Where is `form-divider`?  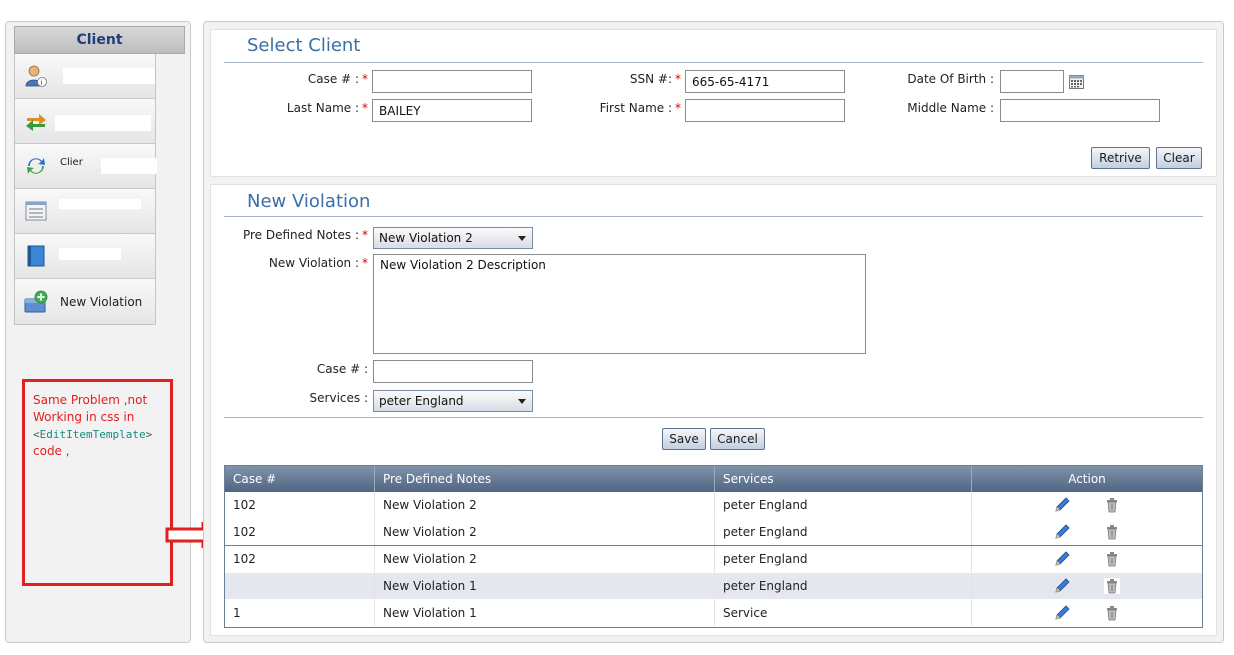
form-divider is located at coordinates (713, 417).